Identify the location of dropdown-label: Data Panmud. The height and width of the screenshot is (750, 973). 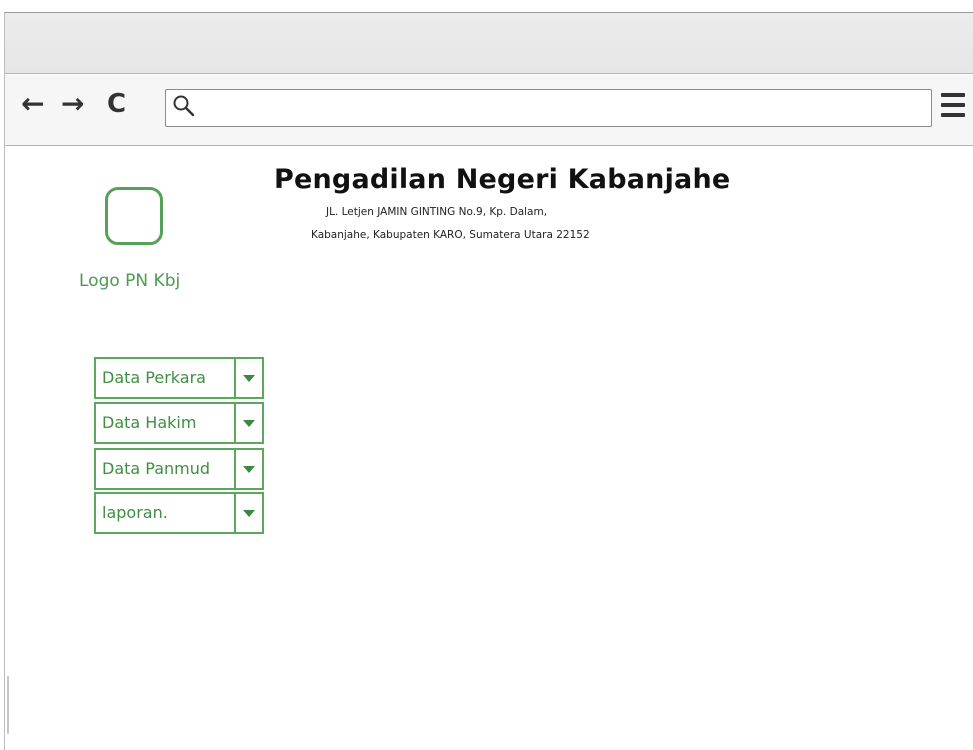
(156, 468).